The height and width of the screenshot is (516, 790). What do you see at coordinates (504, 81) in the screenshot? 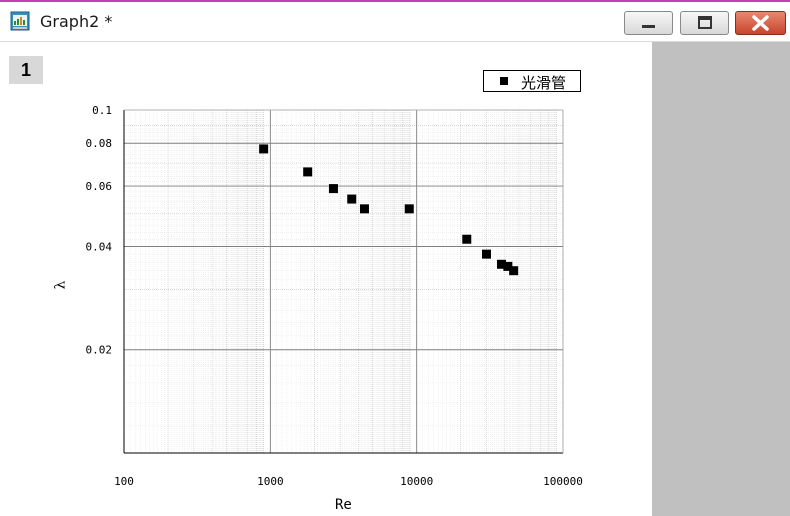
I see `legend-marker-square` at bounding box center [504, 81].